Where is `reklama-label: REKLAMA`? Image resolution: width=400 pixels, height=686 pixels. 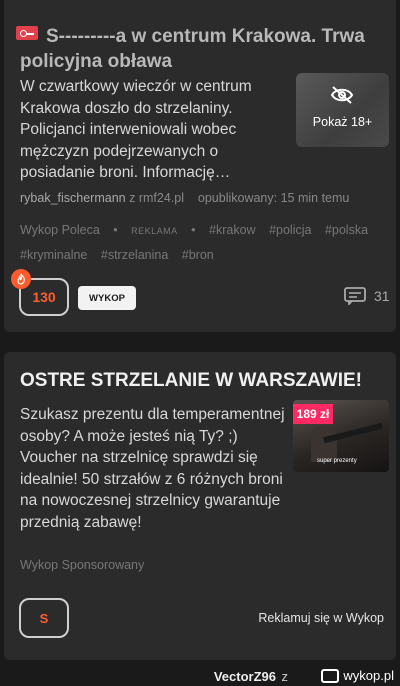 reklama-label: REKLAMA is located at coordinates (154, 231).